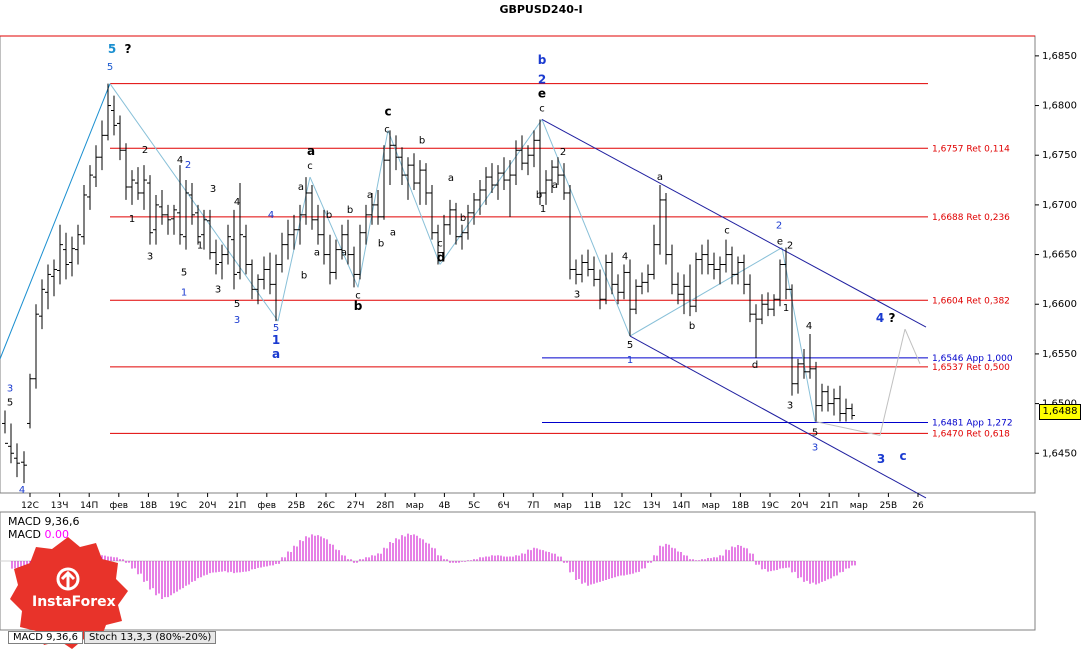  I want to click on wave-label-27: b, so click(304, 275).